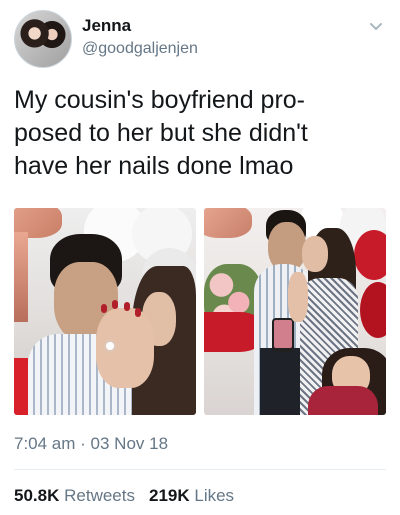 The width and height of the screenshot is (400, 515). I want to click on likes-count: 219K, so click(169, 495).